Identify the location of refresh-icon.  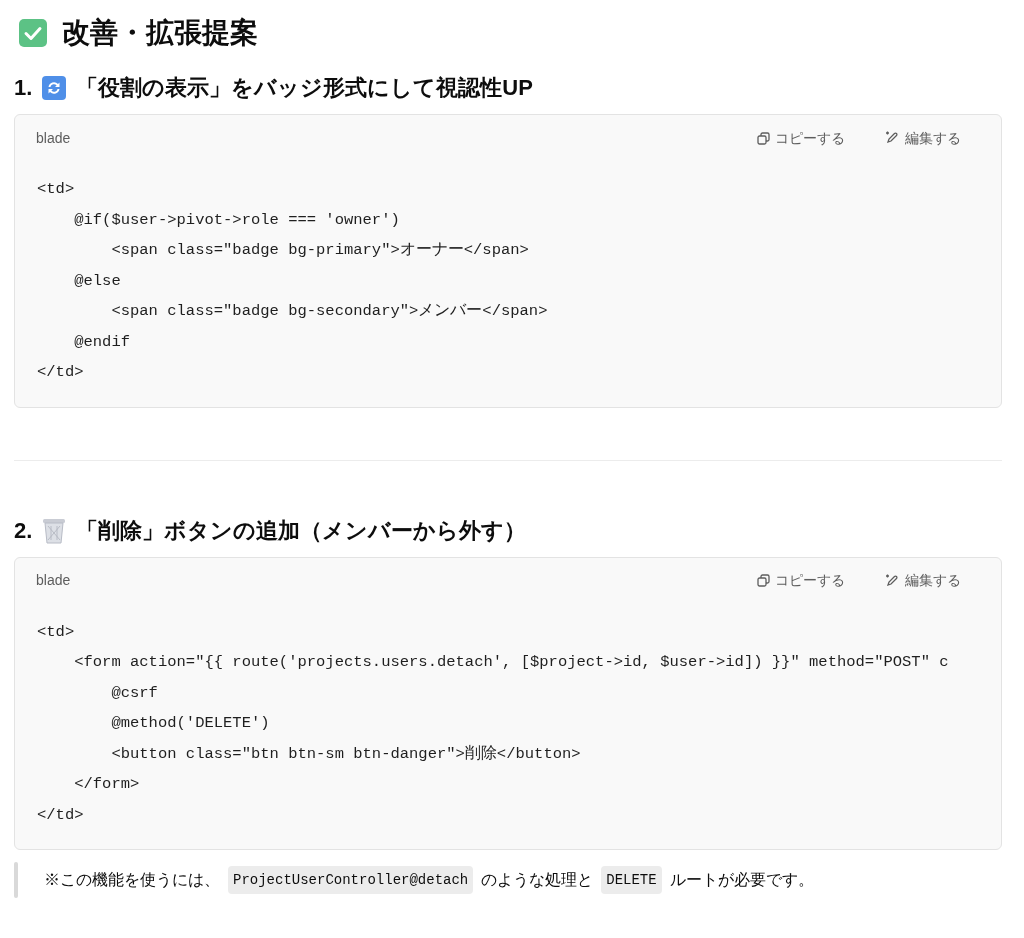
(54, 88).